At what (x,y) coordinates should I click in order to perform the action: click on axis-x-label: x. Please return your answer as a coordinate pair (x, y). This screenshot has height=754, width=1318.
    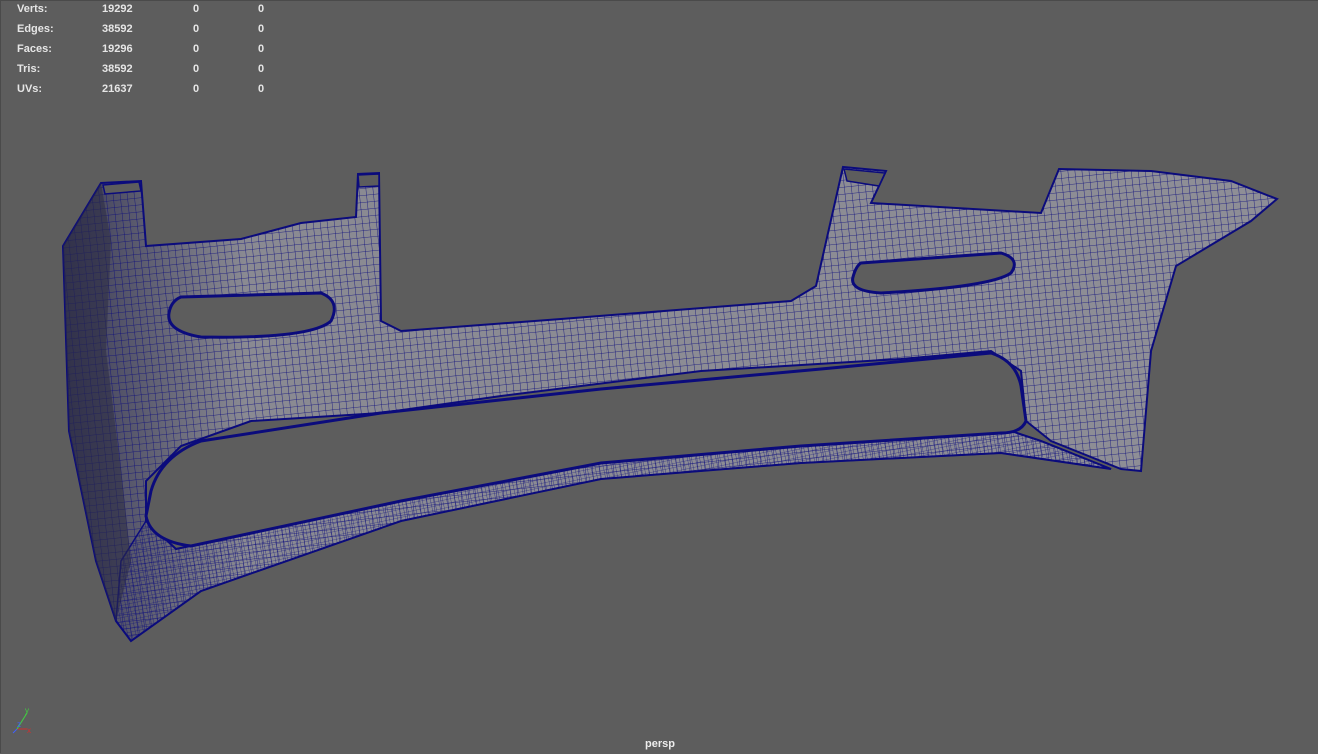
    Looking at the image, I should click on (29, 730).